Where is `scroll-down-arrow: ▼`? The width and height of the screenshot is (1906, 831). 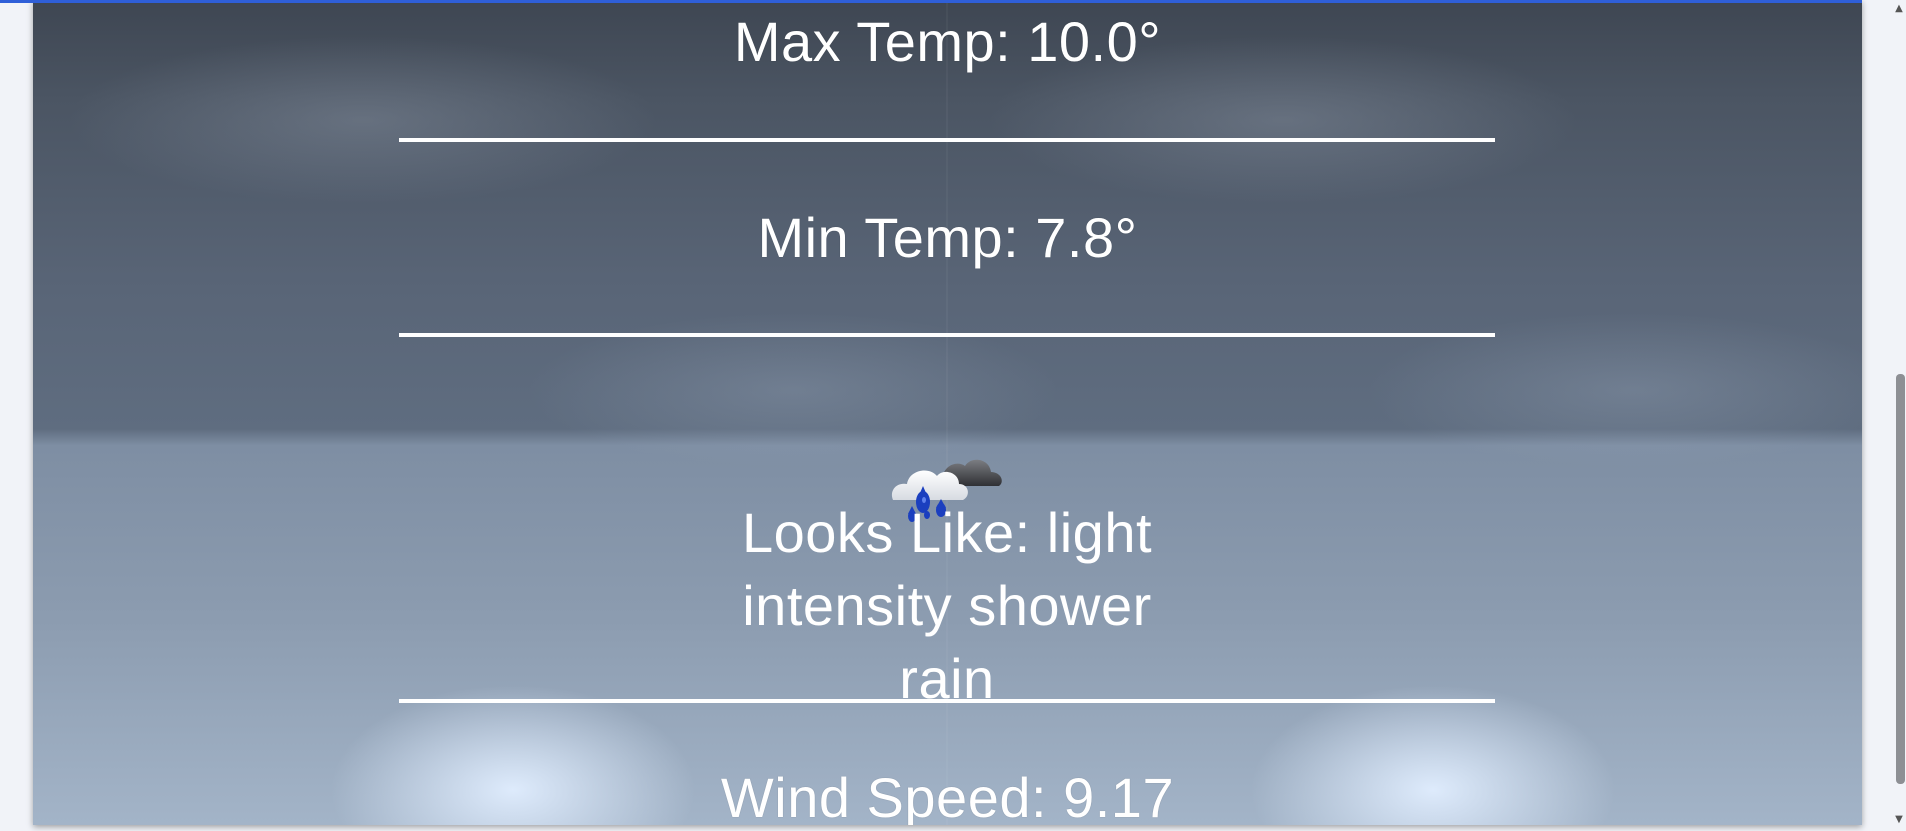
scroll-down-arrow: ▼ is located at coordinates (1899, 820).